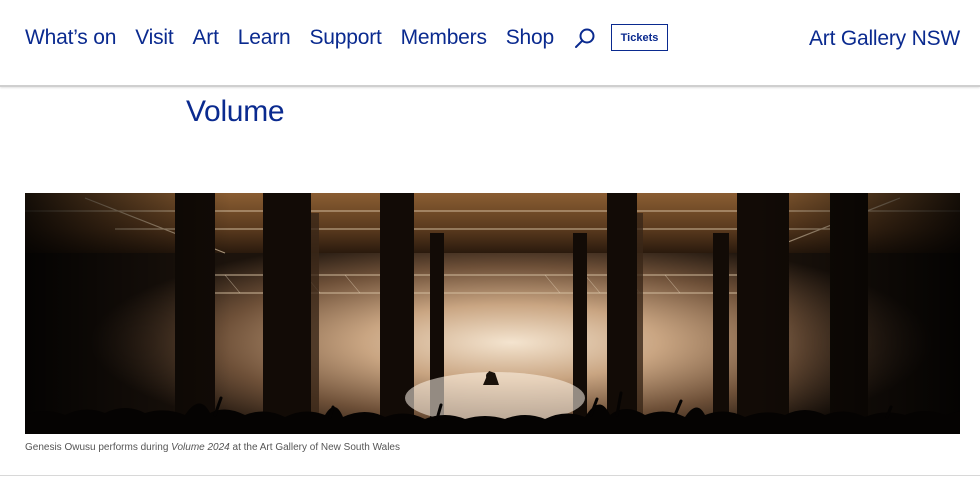 The width and height of the screenshot is (980, 477). I want to click on nav-item-shop: Shop, so click(530, 38).